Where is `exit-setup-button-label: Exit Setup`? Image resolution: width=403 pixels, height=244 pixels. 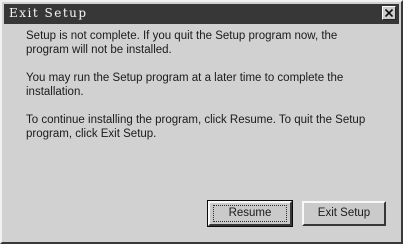
exit-setup-button-label: Exit Setup is located at coordinates (344, 213).